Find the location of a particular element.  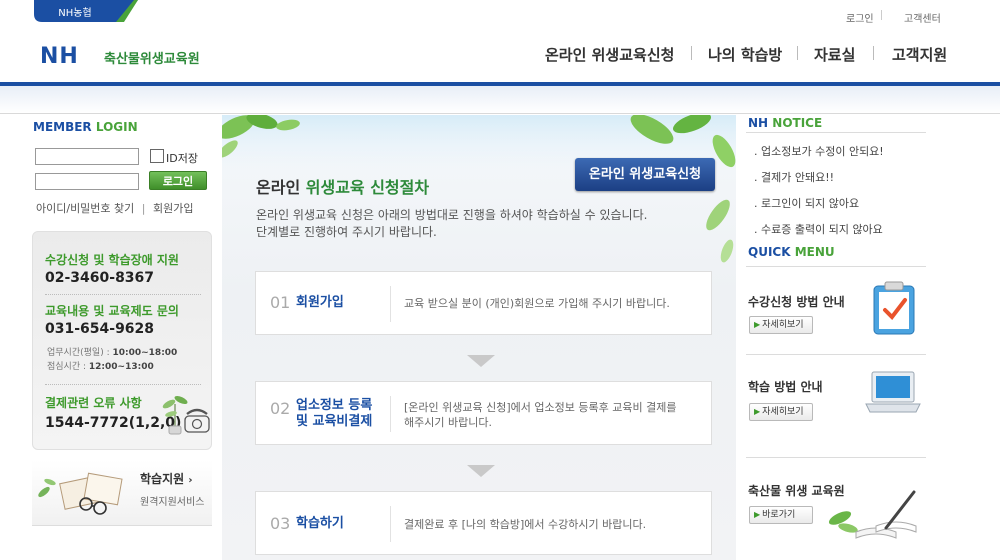

quick-item-label: 수강신청 방법 안내 is located at coordinates (796, 301).